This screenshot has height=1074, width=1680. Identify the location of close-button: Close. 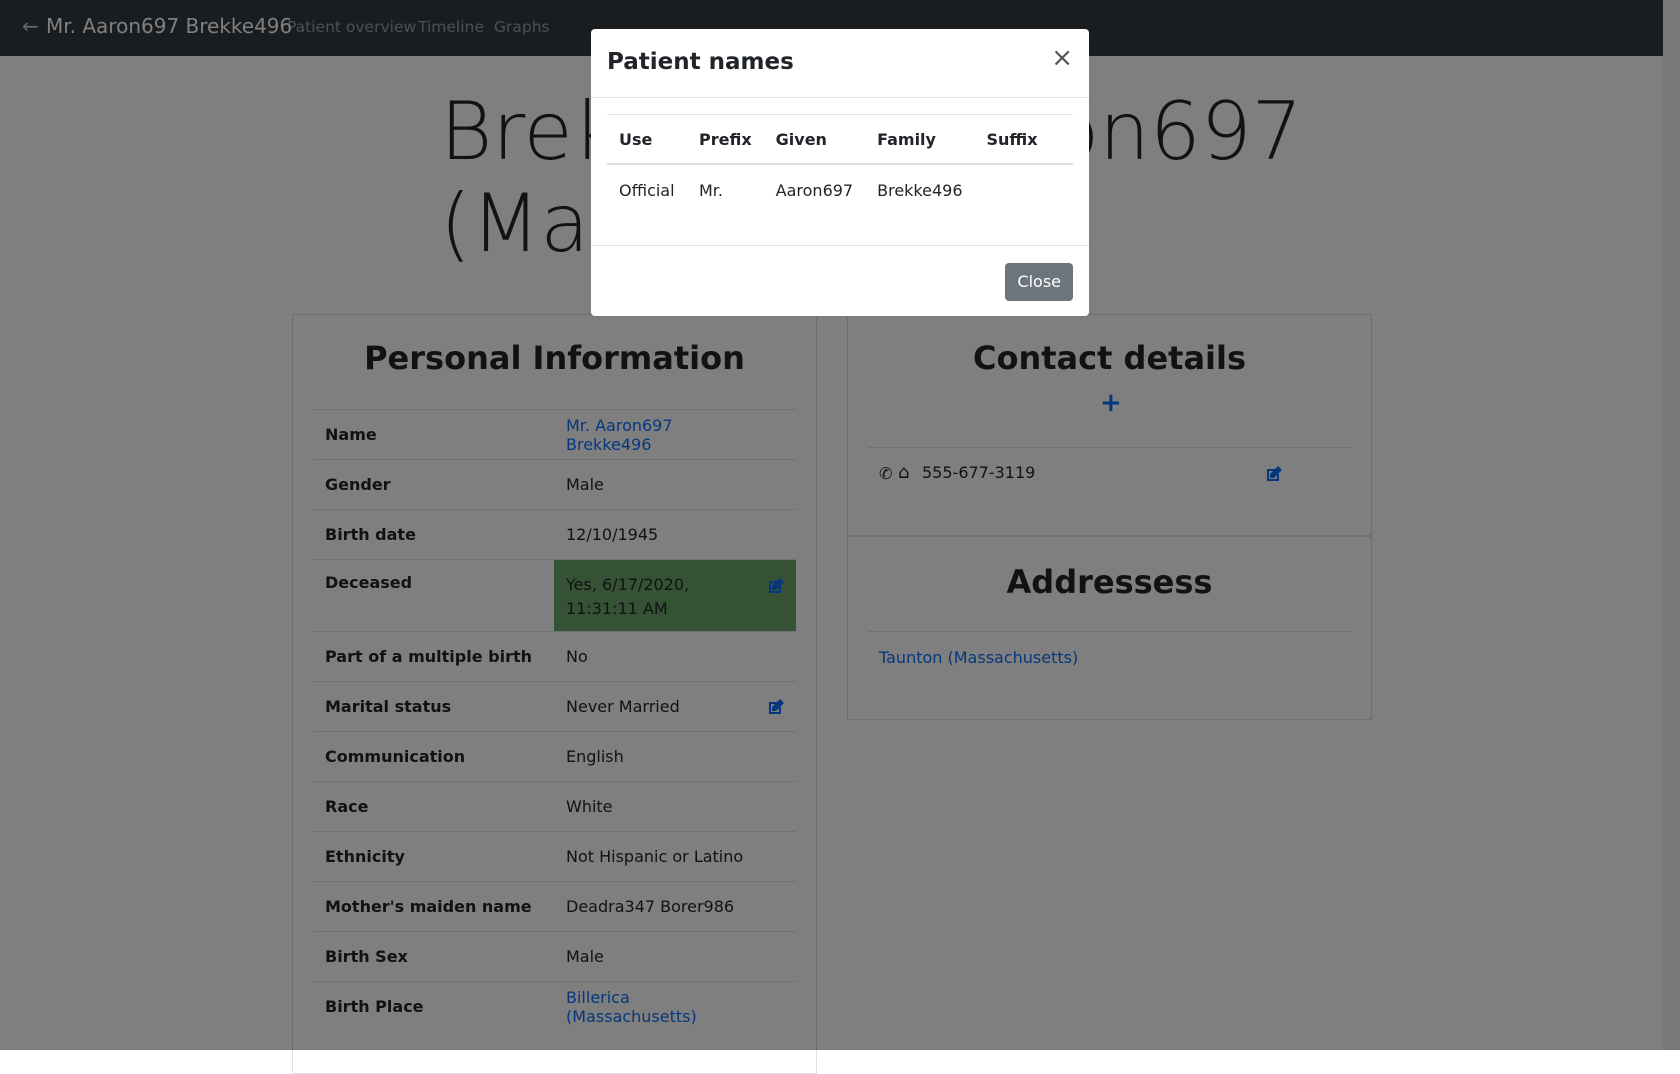
(1039, 282).